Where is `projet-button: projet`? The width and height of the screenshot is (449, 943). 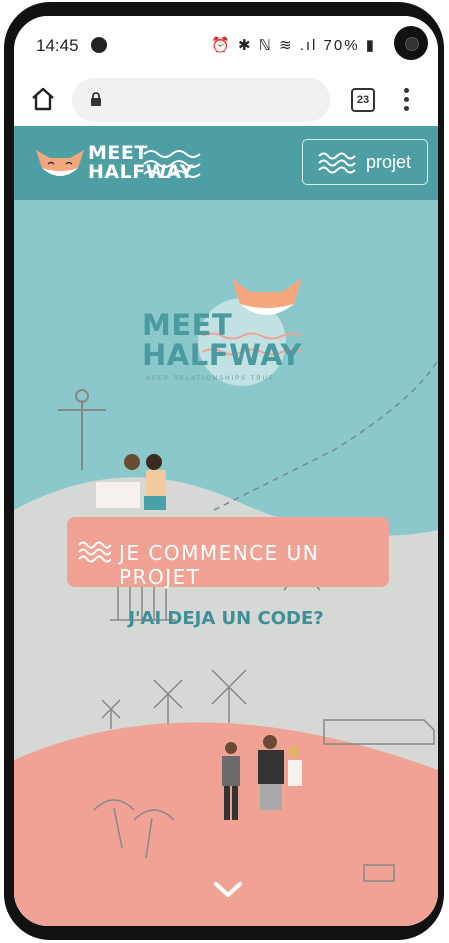 projet-button: projet is located at coordinates (365, 162).